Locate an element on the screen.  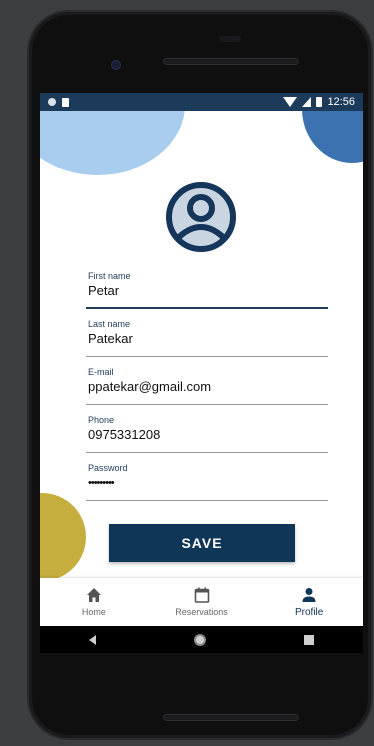
bottom-navigation: Home Reservations Profile is located at coordinates (201, 602).